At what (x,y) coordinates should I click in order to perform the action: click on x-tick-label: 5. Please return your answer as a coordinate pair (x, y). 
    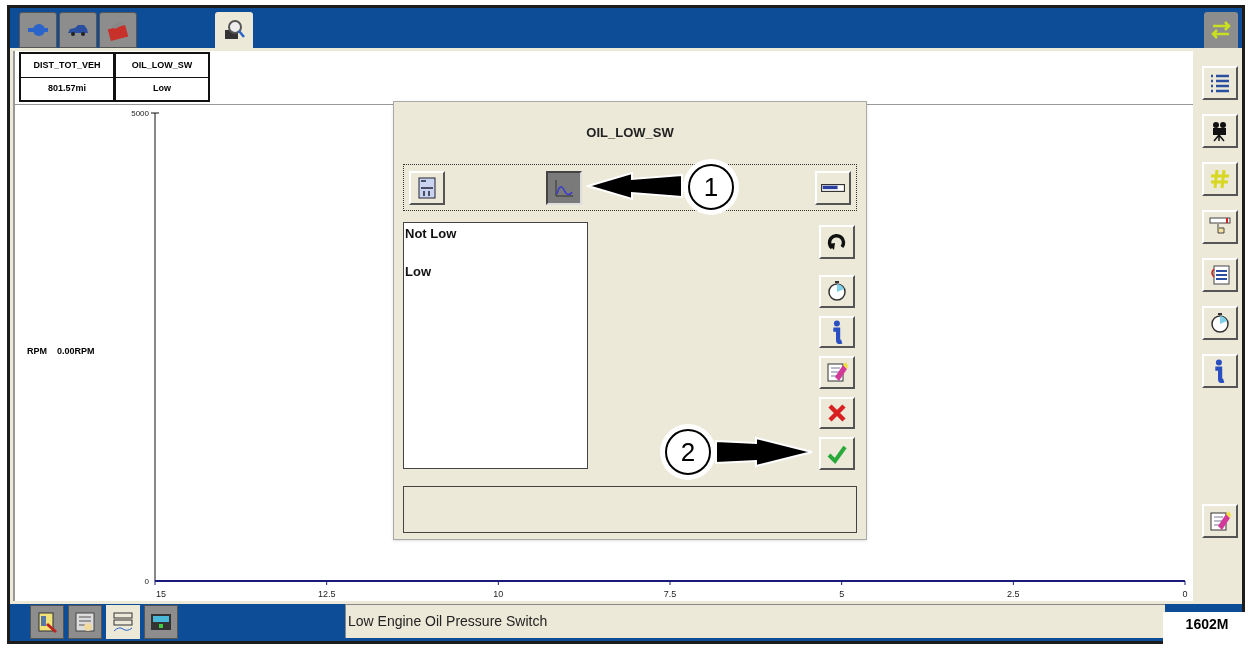
    Looking at the image, I should click on (842, 594).